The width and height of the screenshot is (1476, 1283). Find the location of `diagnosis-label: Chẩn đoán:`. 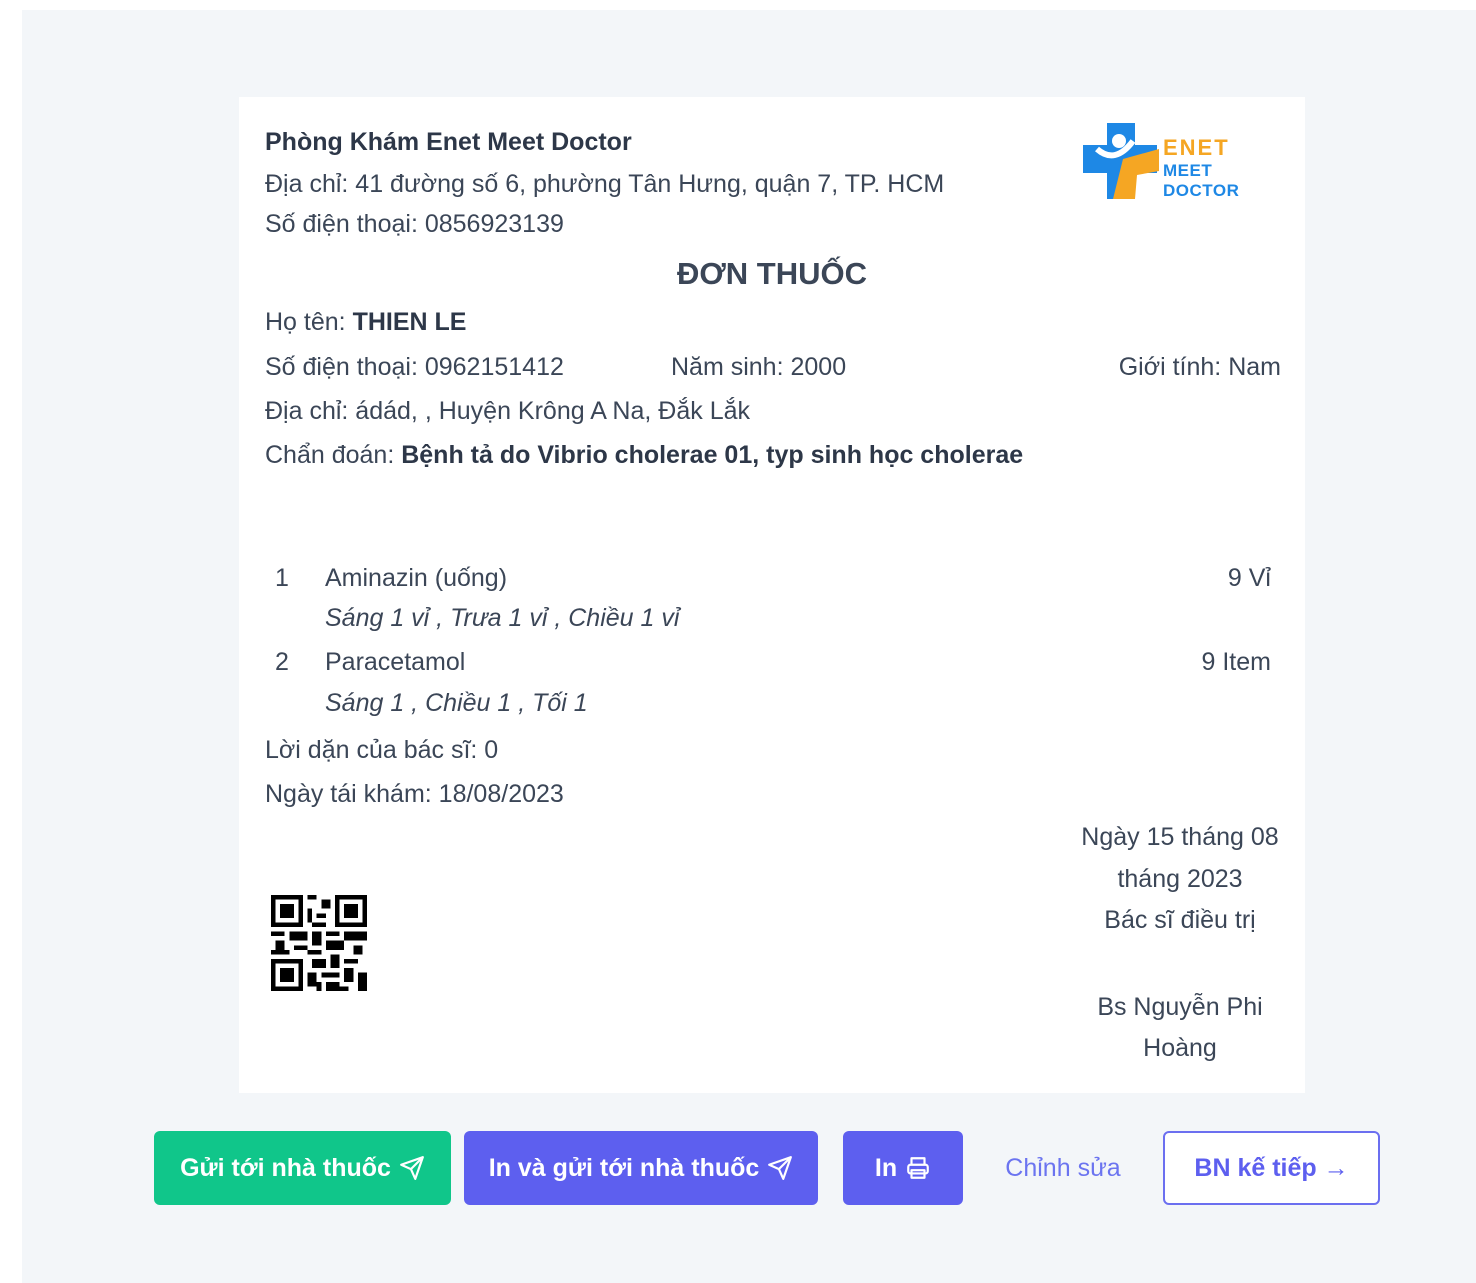

diagnosis-label: Chẩn đoán: is located at coordinates (333, 455).